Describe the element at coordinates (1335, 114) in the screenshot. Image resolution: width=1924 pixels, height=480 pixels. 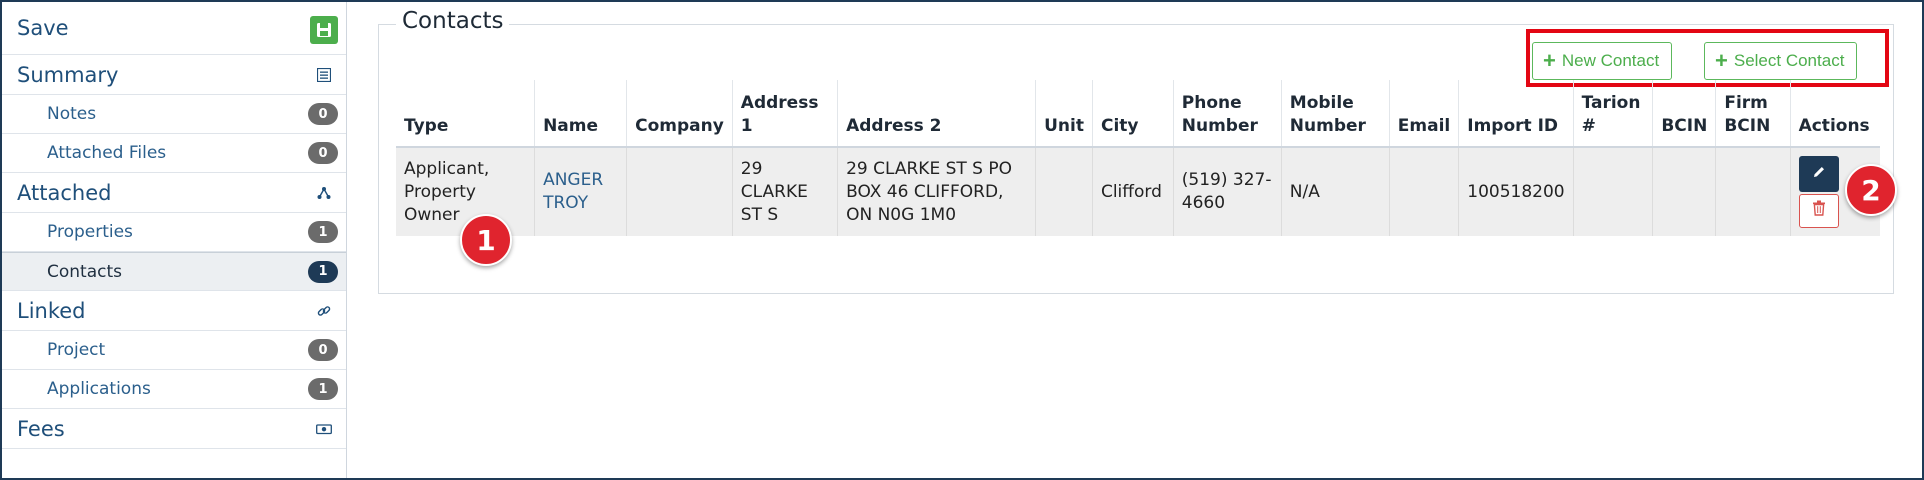
I see `column-header-mobile: Mobile Number` at that location.